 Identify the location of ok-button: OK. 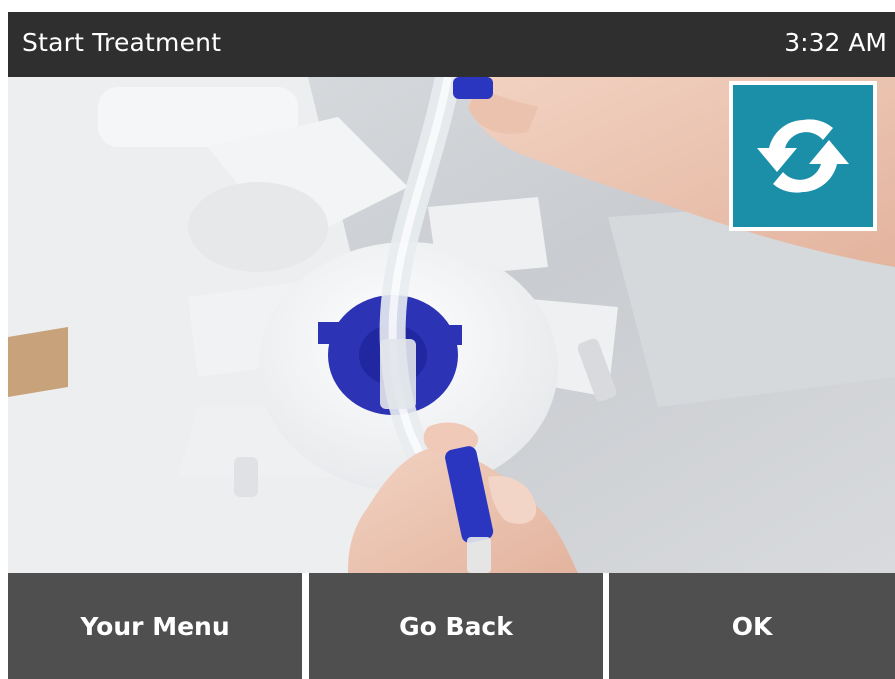
(752, 626).